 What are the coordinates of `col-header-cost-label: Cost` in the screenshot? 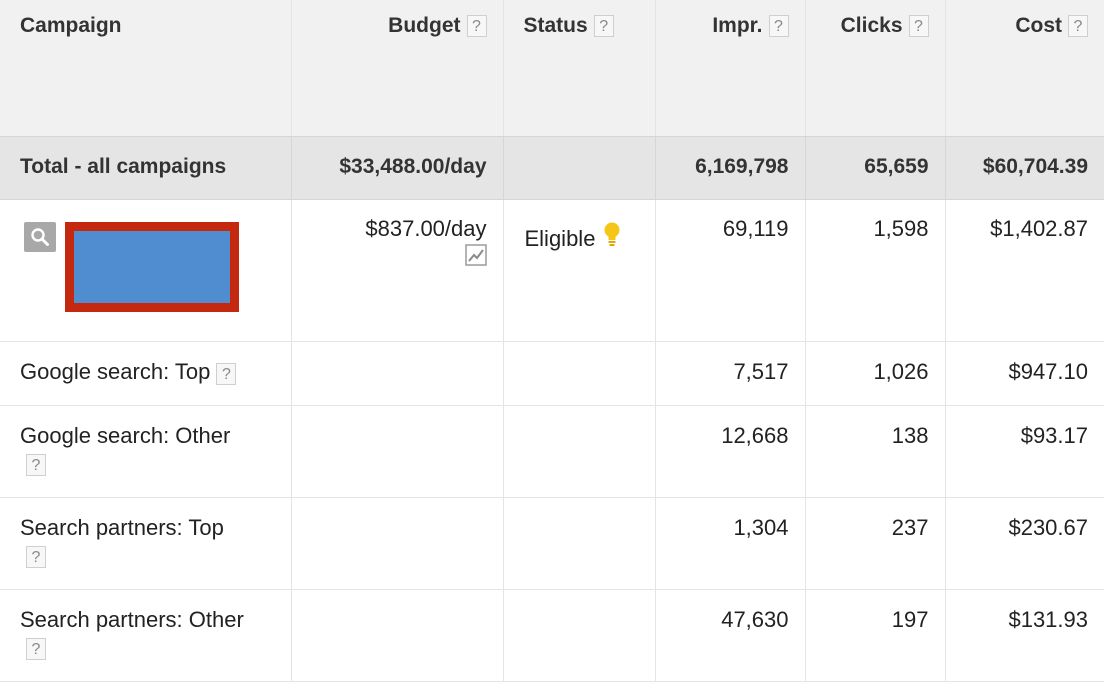 It's located at (1038, 26).